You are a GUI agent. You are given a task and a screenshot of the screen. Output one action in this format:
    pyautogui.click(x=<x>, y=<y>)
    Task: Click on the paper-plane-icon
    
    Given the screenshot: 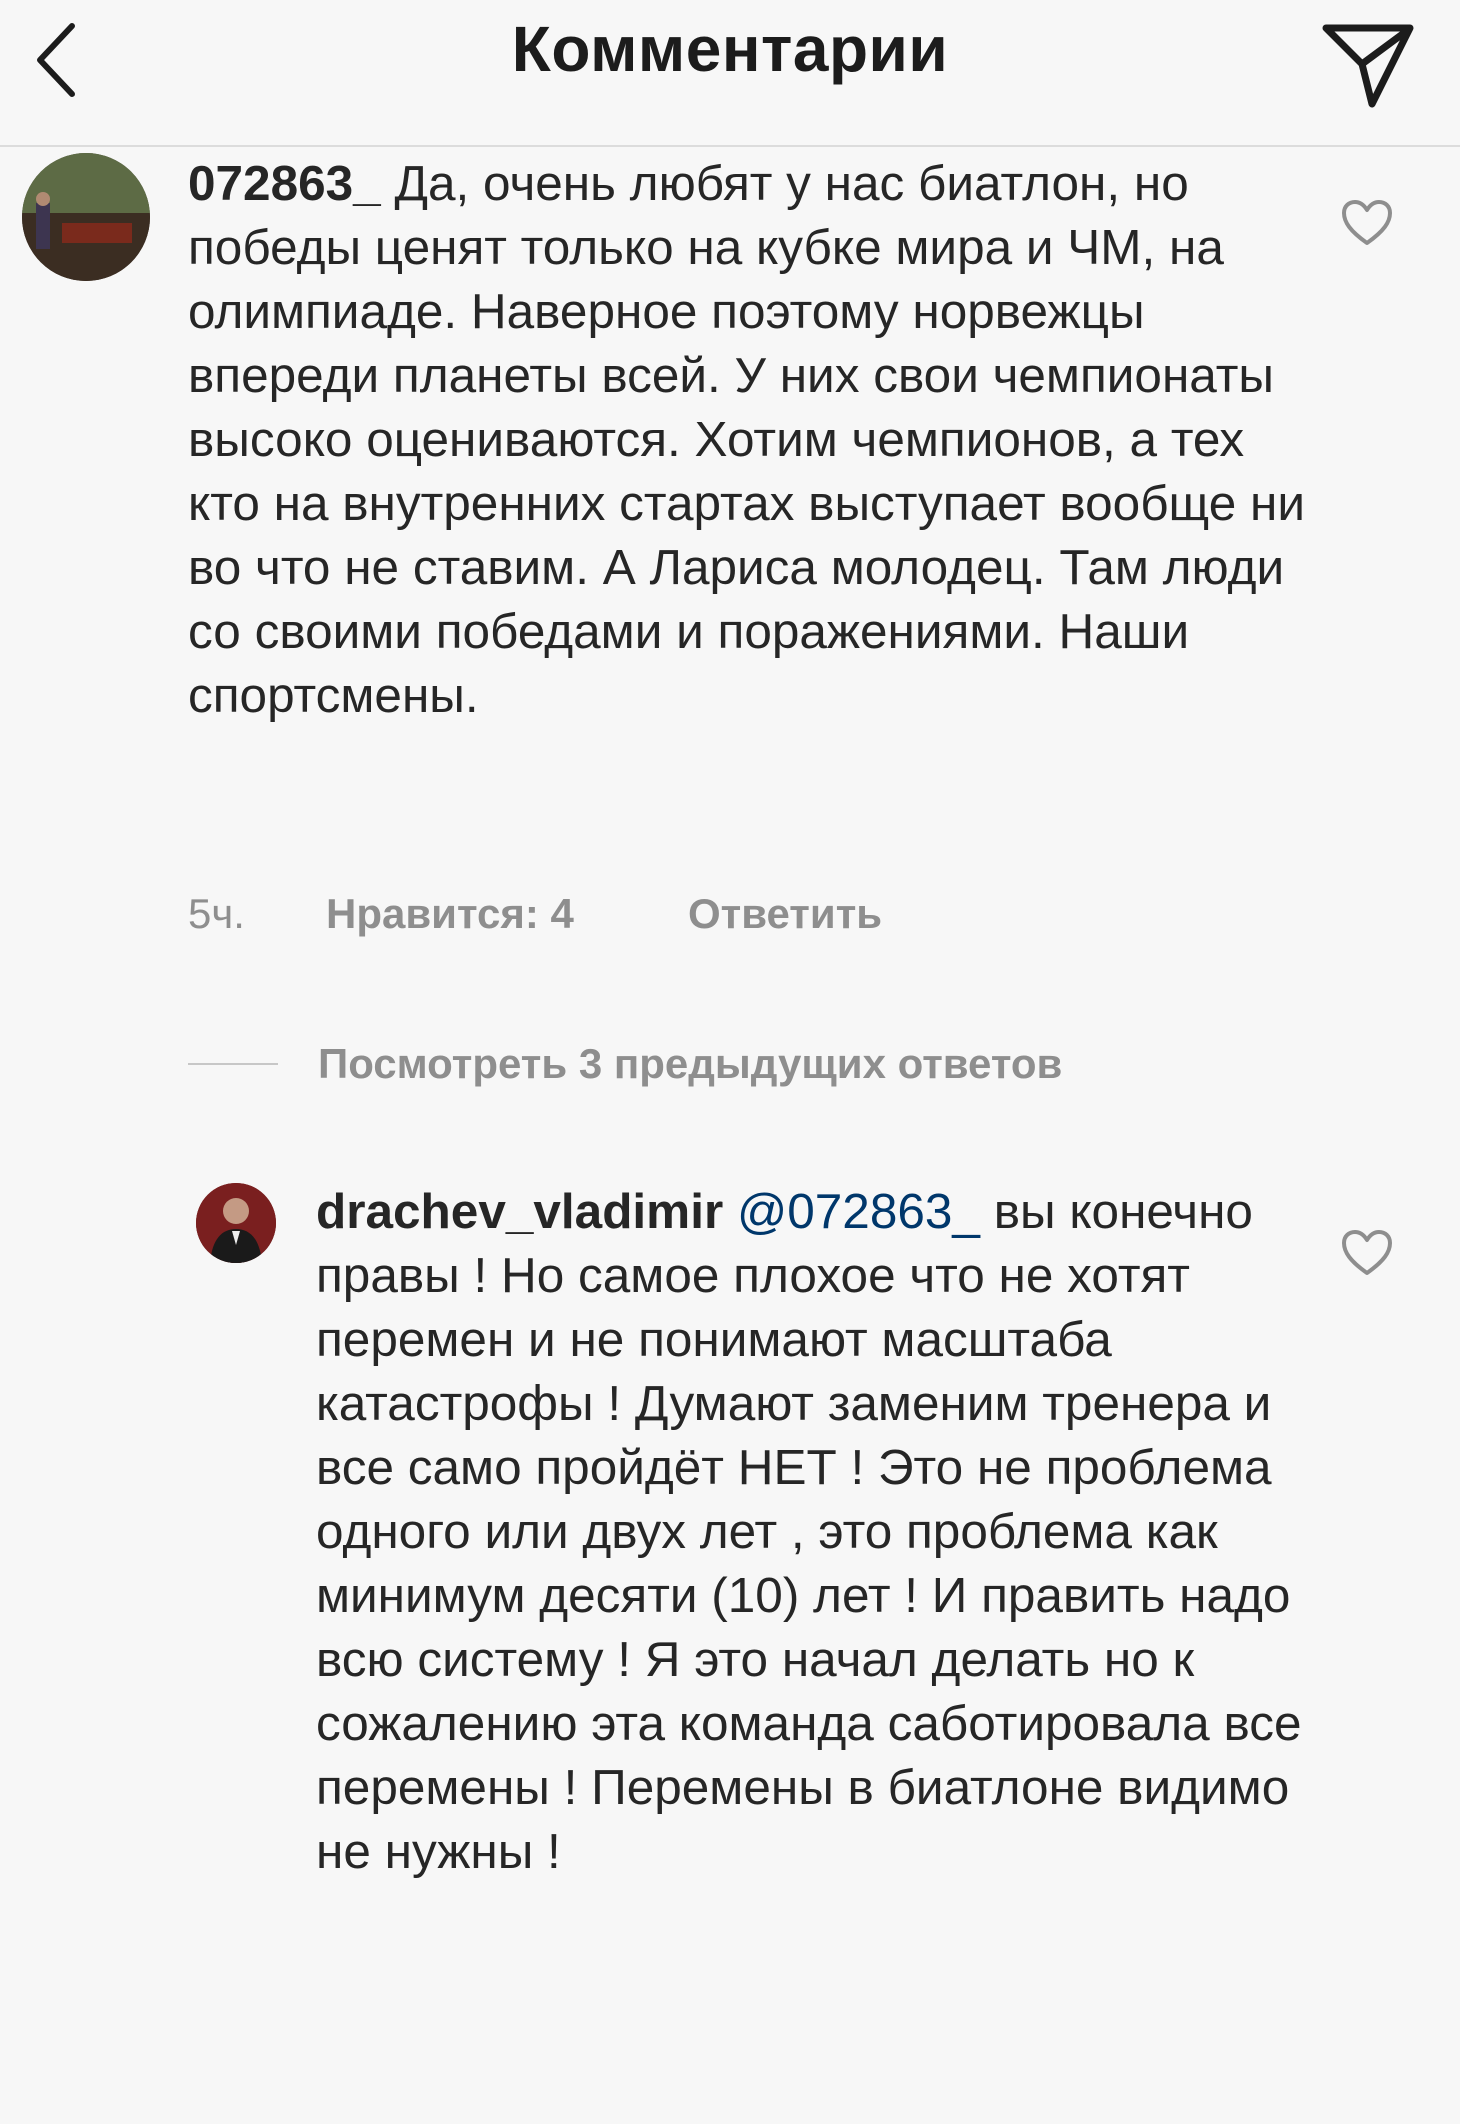 What is the action you would take?
    pyautogui.click(x=1368, y=66)
    